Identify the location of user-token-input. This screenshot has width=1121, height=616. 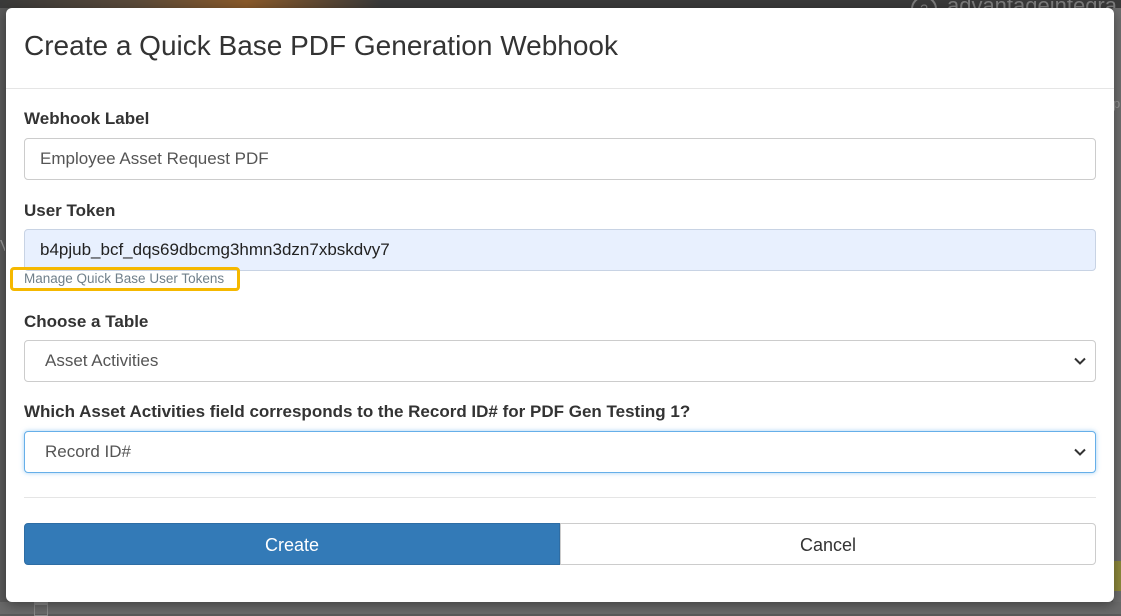
(560, 250).